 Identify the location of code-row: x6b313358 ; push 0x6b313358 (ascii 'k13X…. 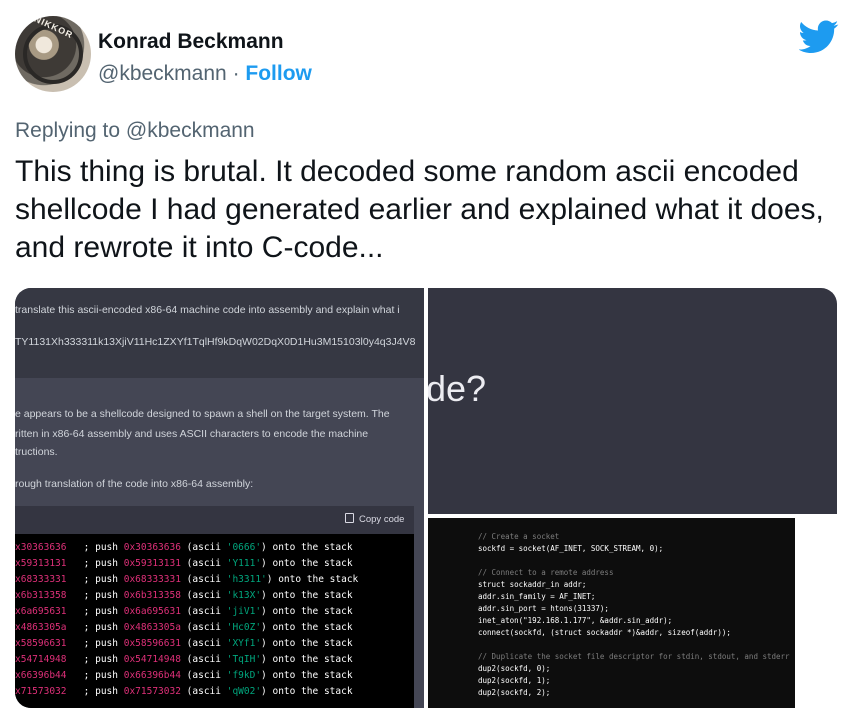
(184, 595).